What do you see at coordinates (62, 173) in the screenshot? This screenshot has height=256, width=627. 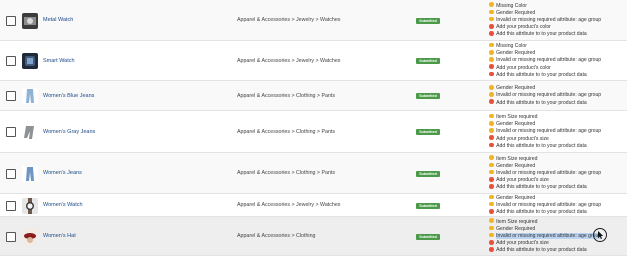 I see `product-name-link: Women's Jeans` at bounding box center [62, 173].